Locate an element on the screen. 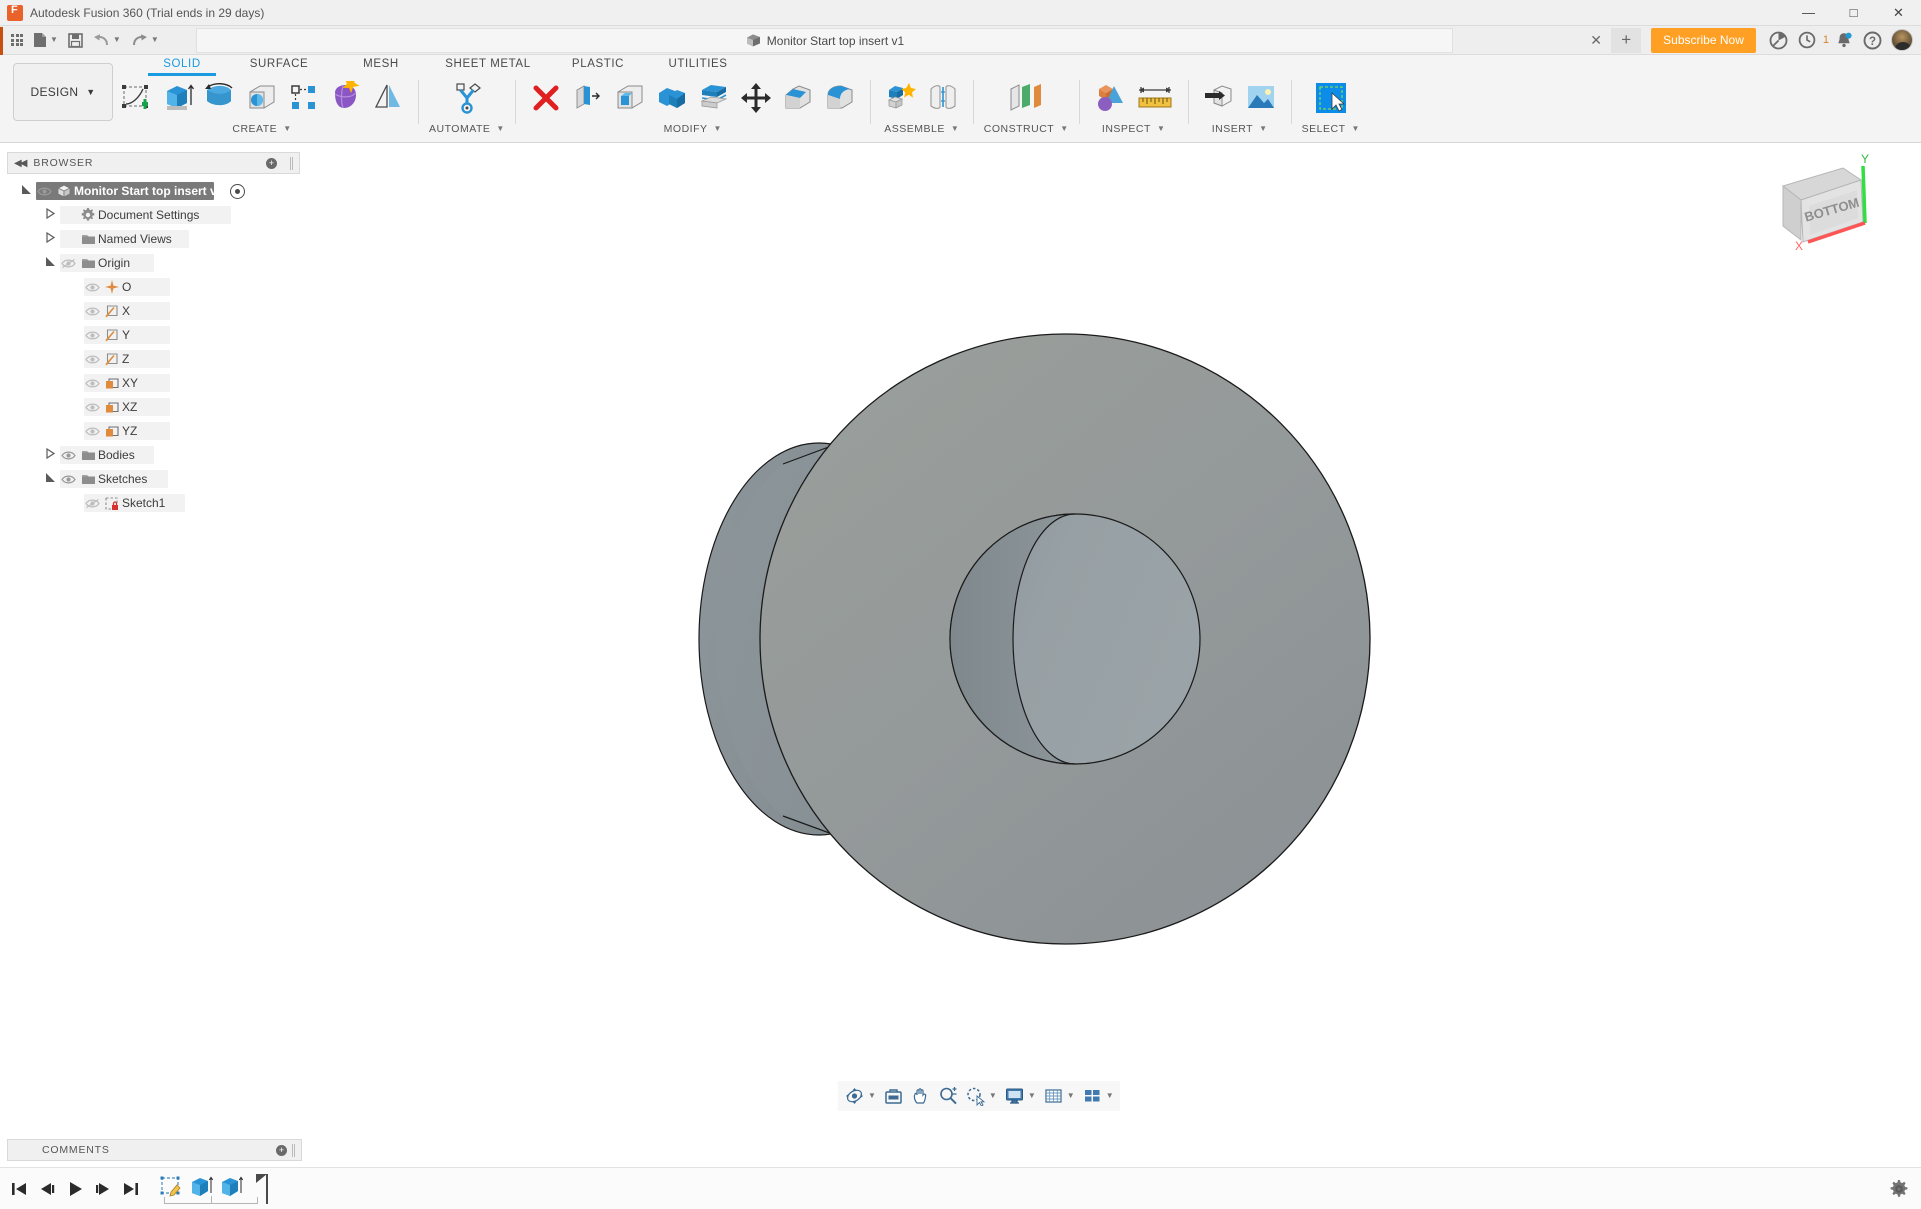  browser-node-sketches: Sketches is located at coordinates (151, 479).